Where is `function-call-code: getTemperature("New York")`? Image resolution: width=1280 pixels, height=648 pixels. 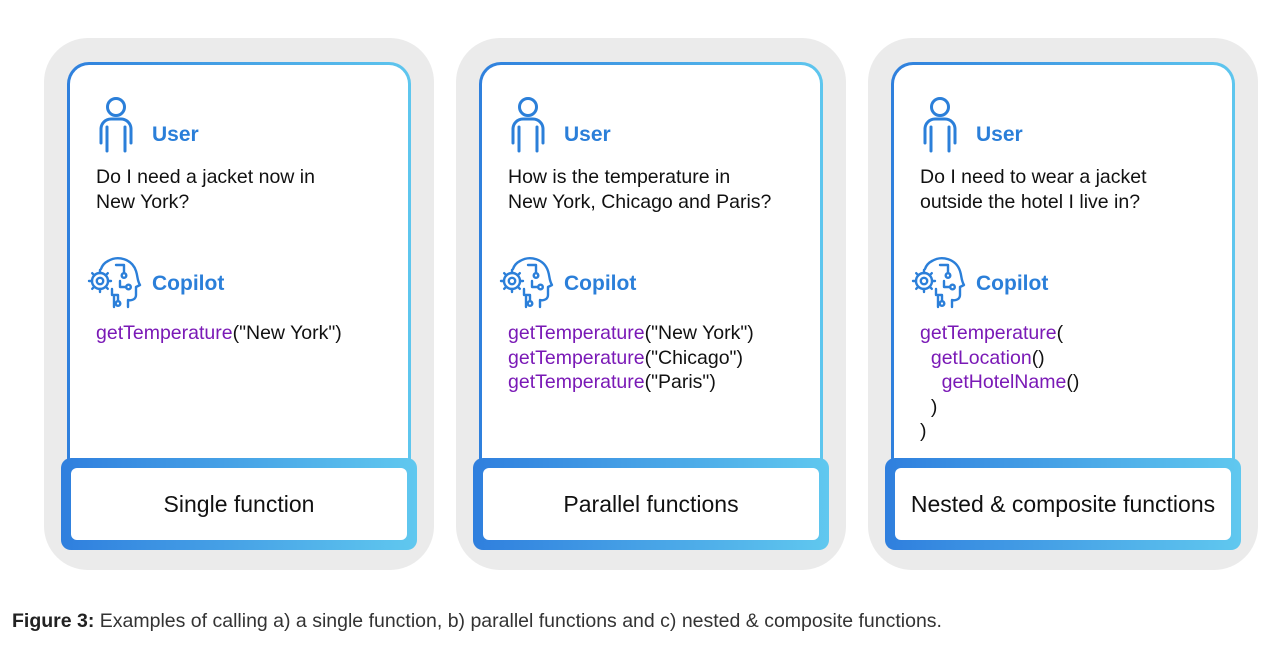 function-call-code: getTemperature("New York") is located at coordinates (219, 333).